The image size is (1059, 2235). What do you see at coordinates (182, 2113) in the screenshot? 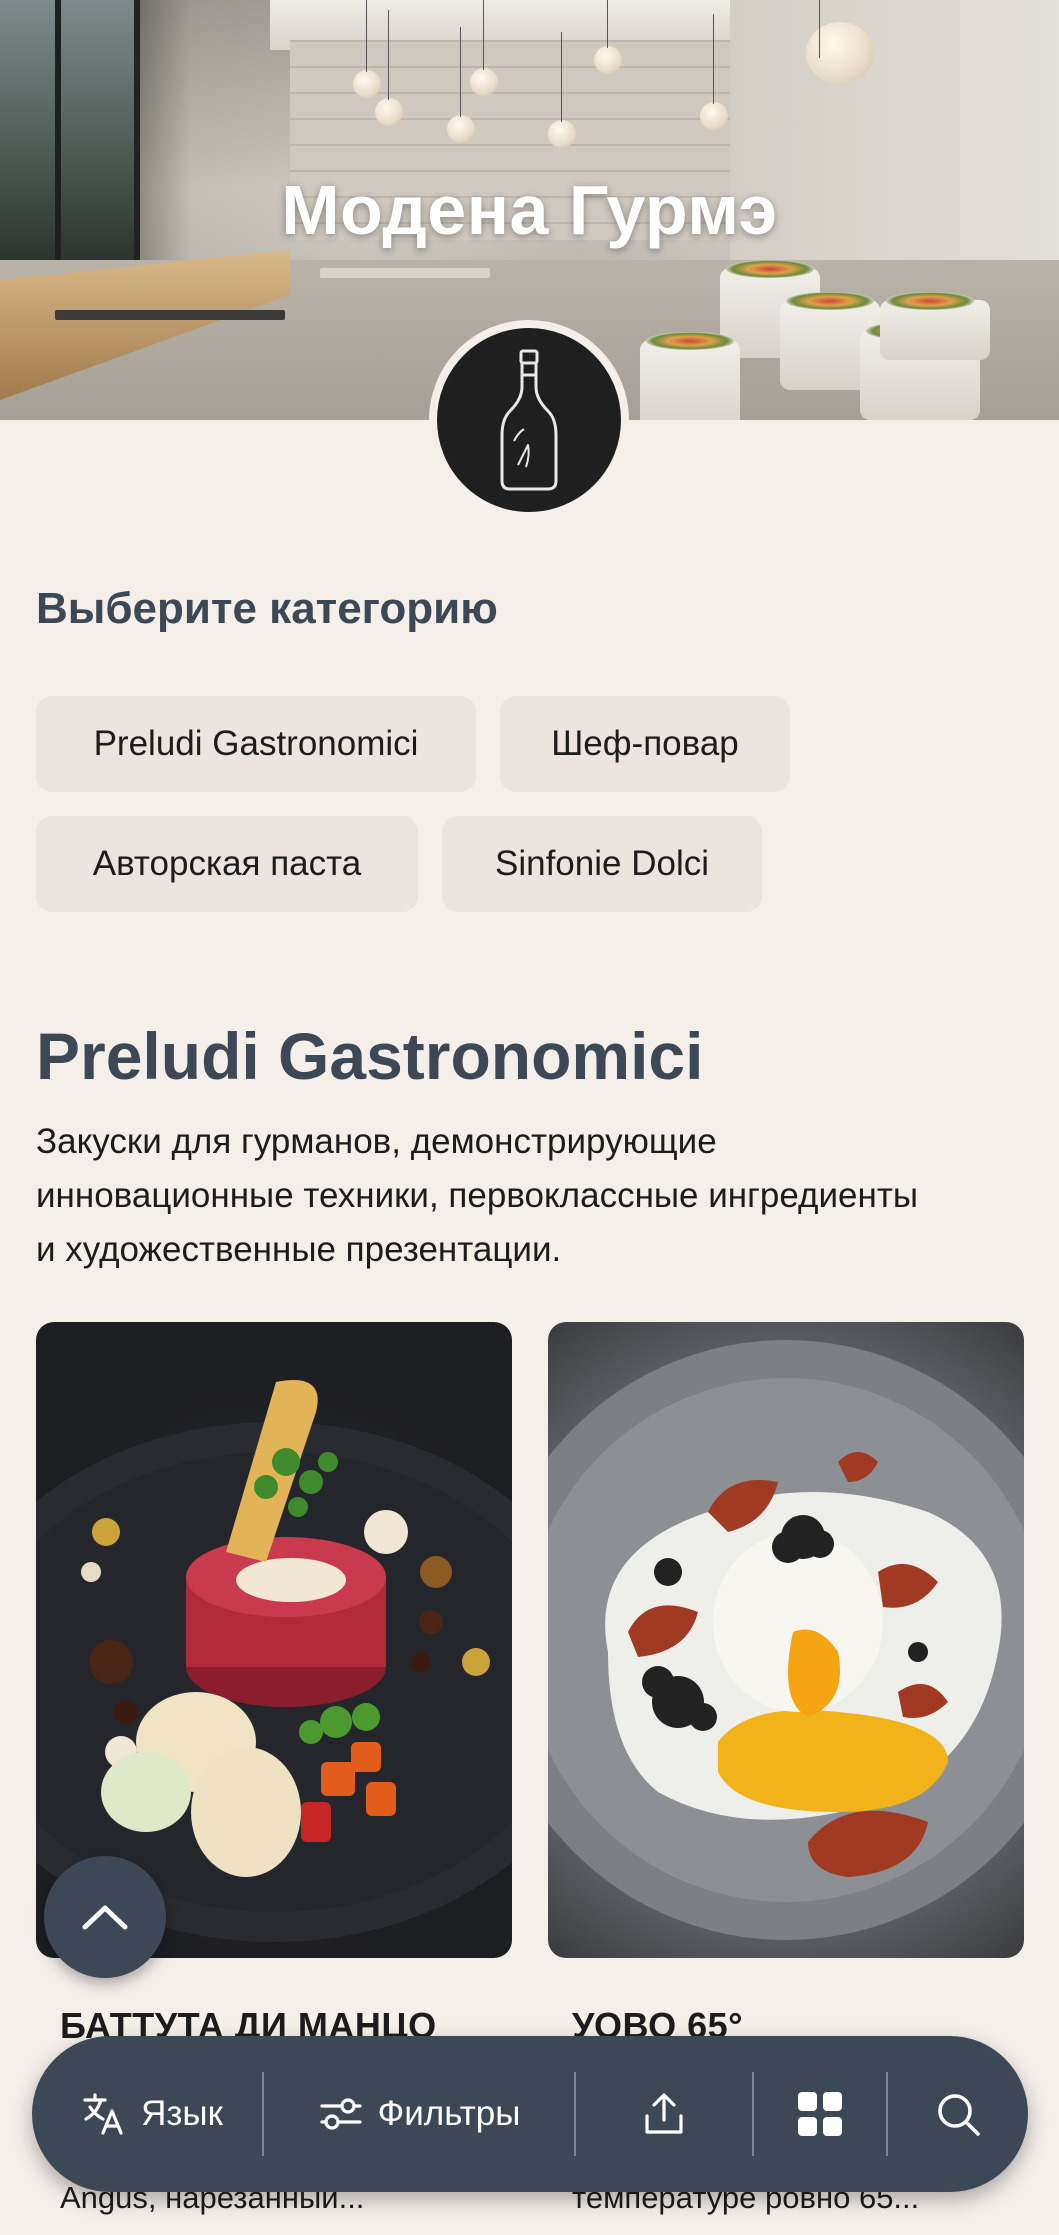
I see `language-label: Язык` at bounding box center [182, 2113].